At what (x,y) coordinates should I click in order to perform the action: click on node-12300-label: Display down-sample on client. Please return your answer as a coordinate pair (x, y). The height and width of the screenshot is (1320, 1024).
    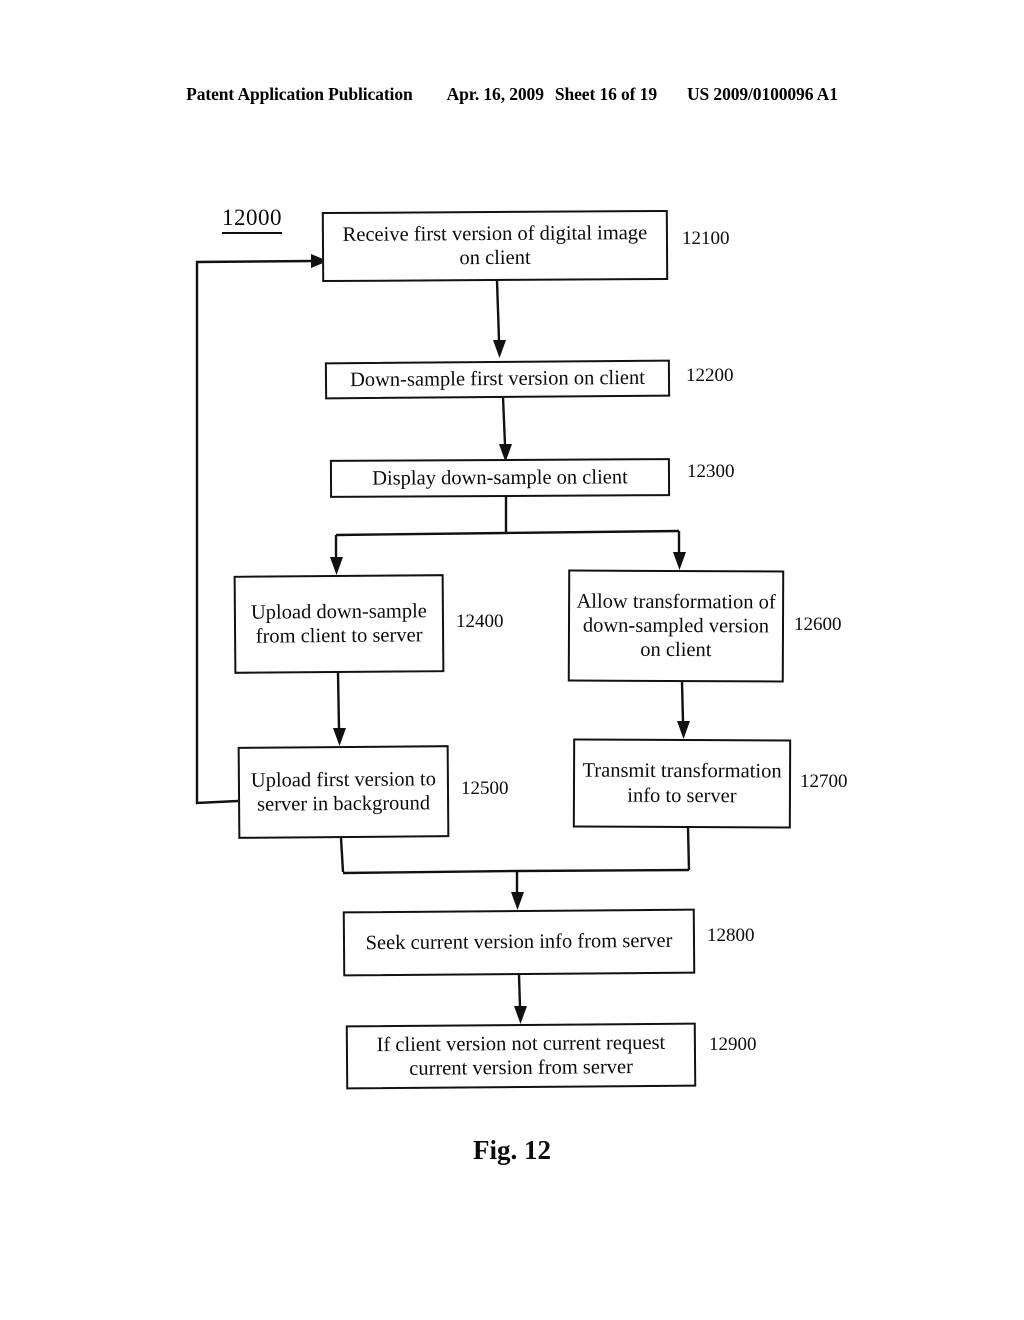
    Looking at the image, I should click on (500, 478).